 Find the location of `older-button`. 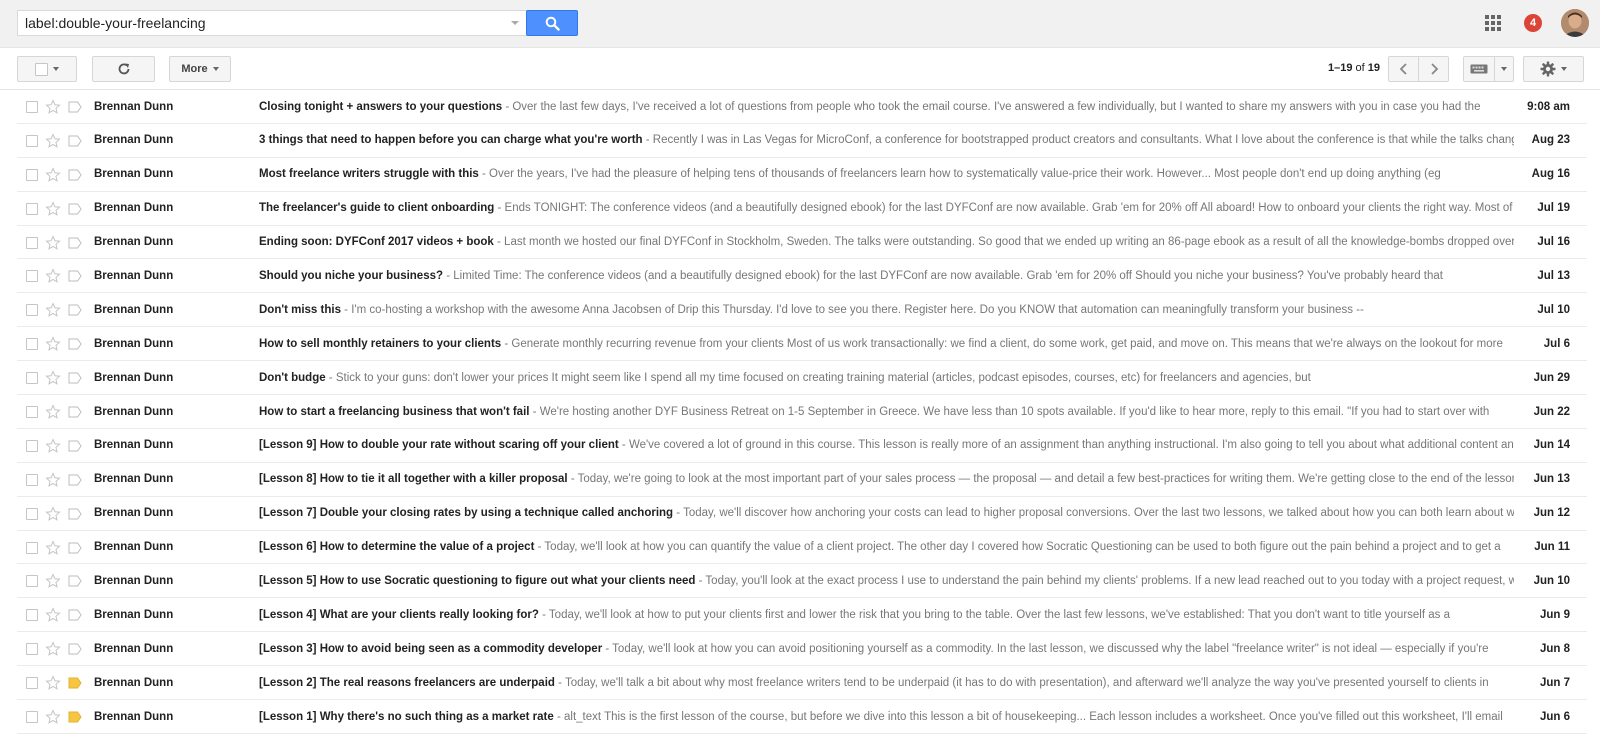

older-button is located at coordinates (1433, 69).